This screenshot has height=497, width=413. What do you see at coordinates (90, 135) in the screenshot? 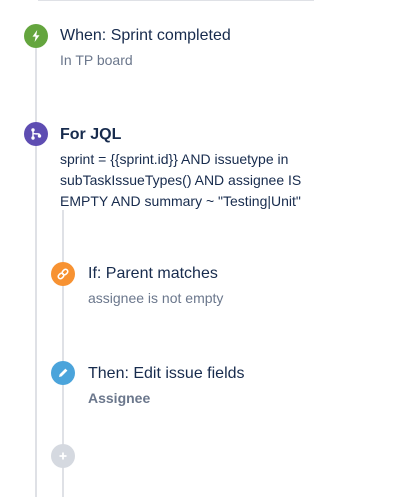
I see `branch-title: For JQL` at bounding box center [90, 135].